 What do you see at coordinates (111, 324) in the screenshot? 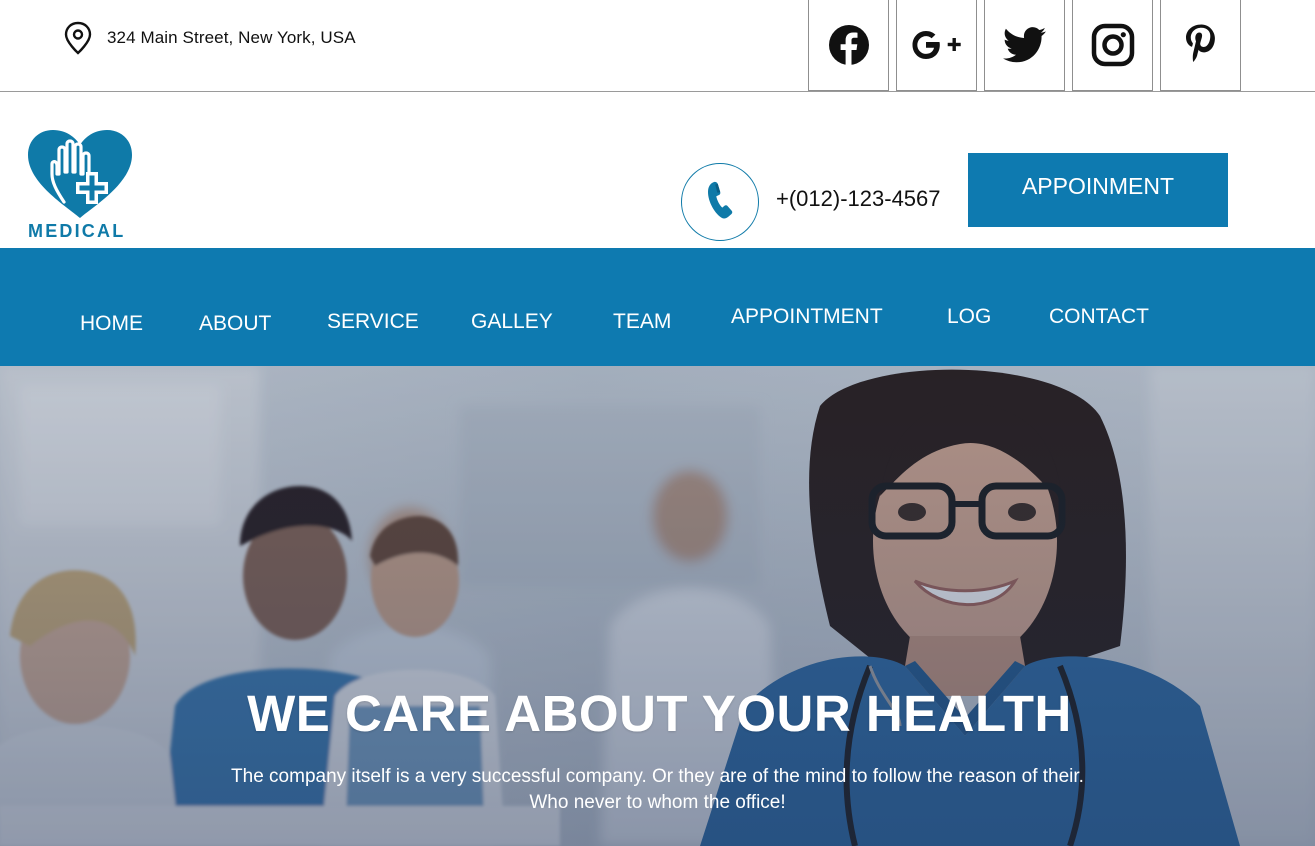
I see `nav-item-home: HOME` at bounding box center [111, 324].